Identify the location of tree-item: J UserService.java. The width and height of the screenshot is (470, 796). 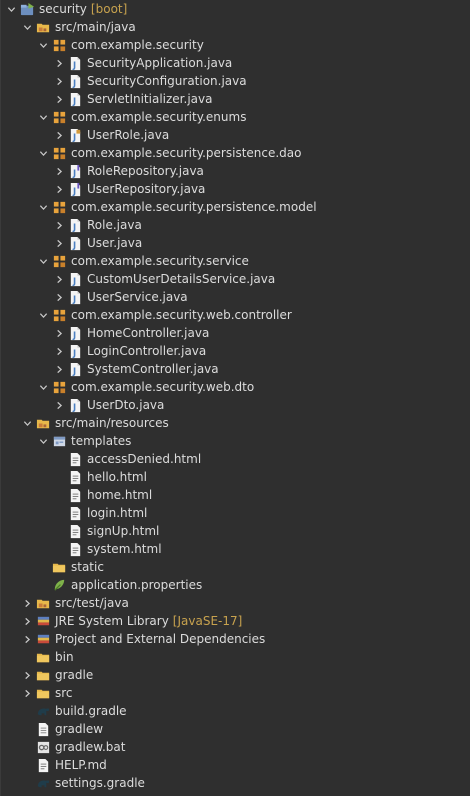
(235, 297).